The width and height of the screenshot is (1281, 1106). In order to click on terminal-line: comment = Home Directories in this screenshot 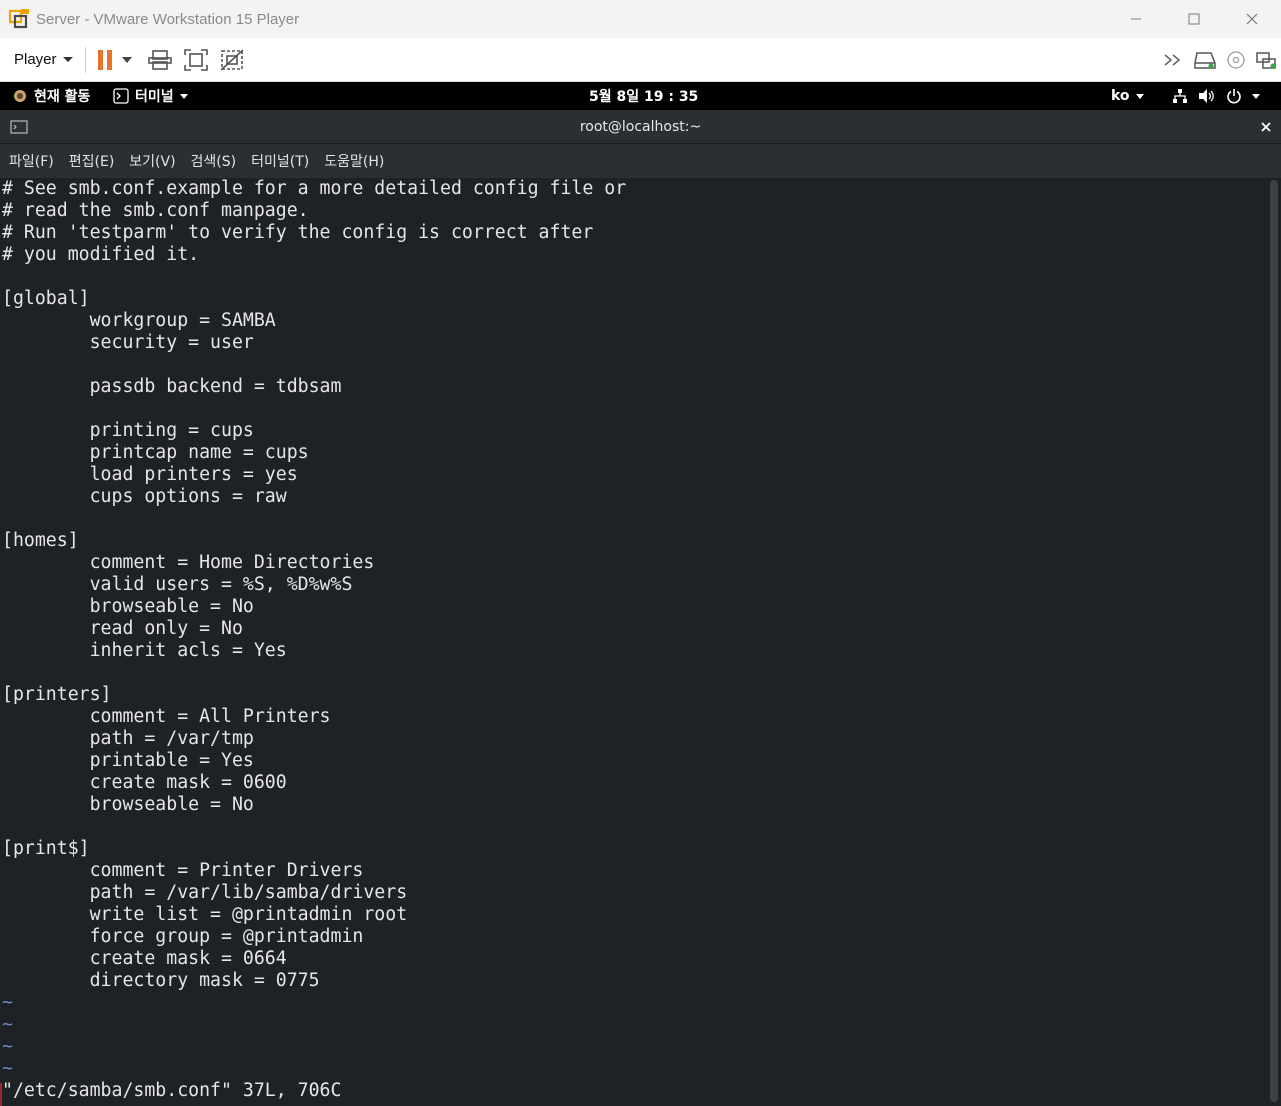, I will do `click(188, 562)`.